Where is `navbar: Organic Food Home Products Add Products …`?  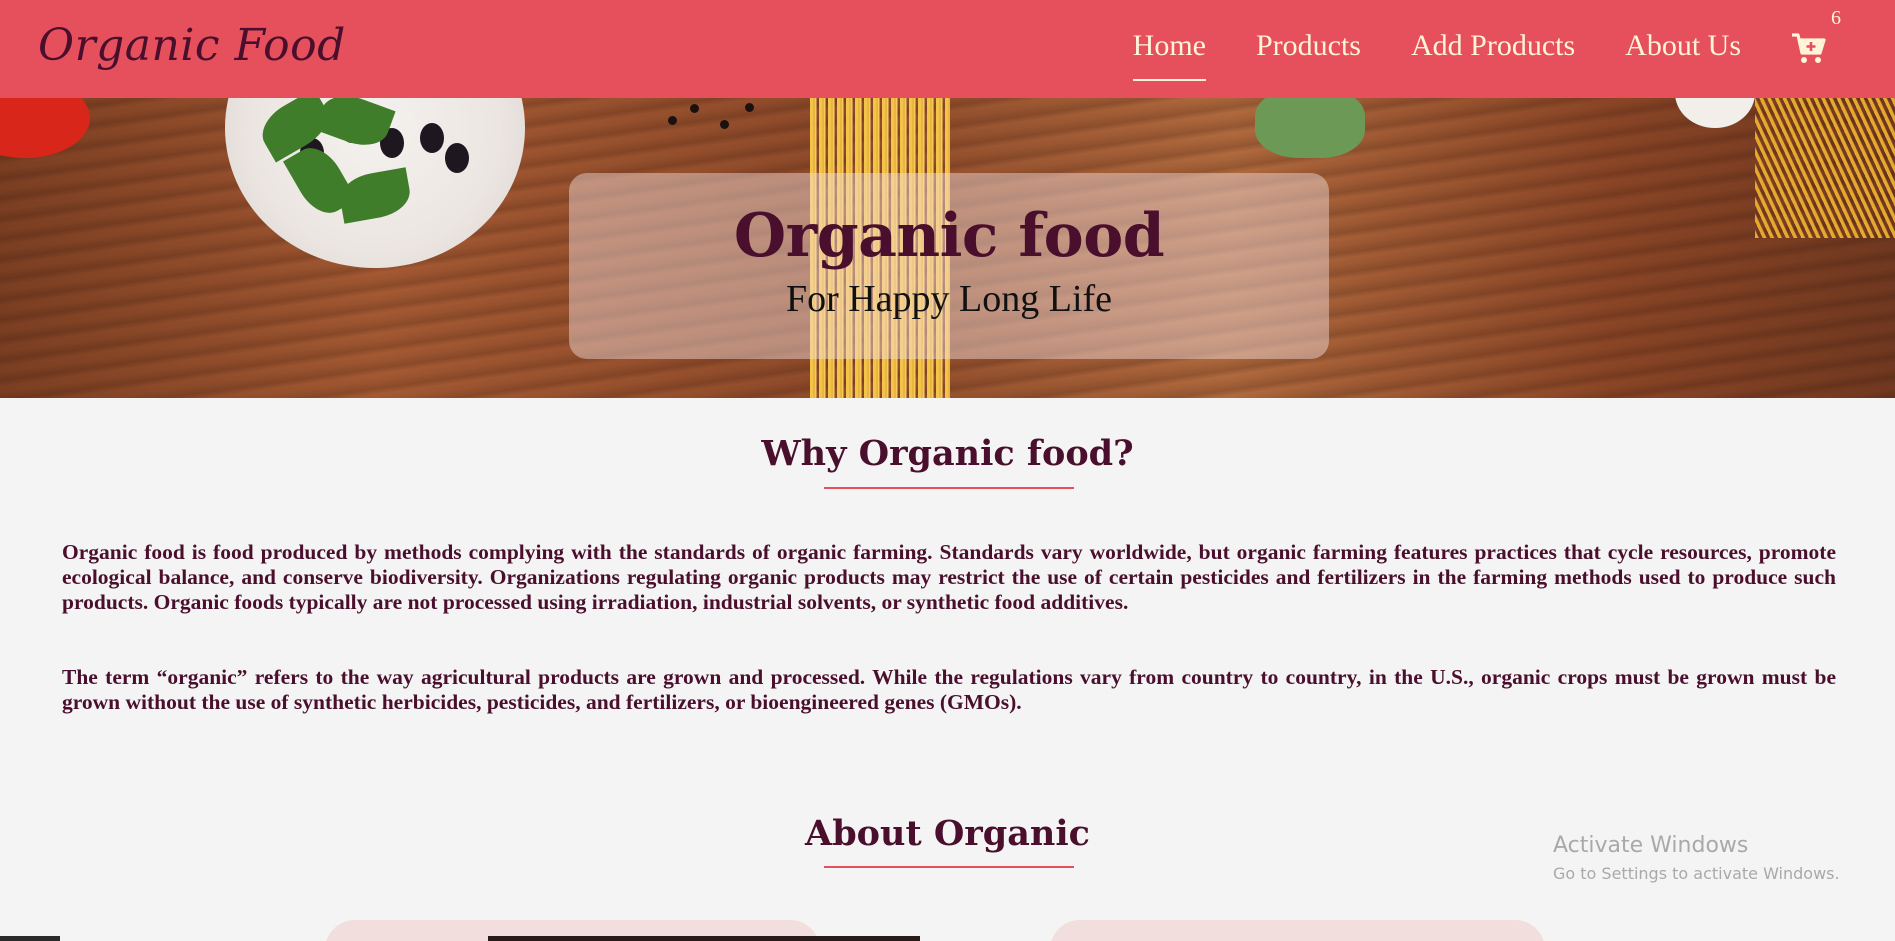
navbar: Organic Food Home Products Add Products … is located at coordinates (947, 49).